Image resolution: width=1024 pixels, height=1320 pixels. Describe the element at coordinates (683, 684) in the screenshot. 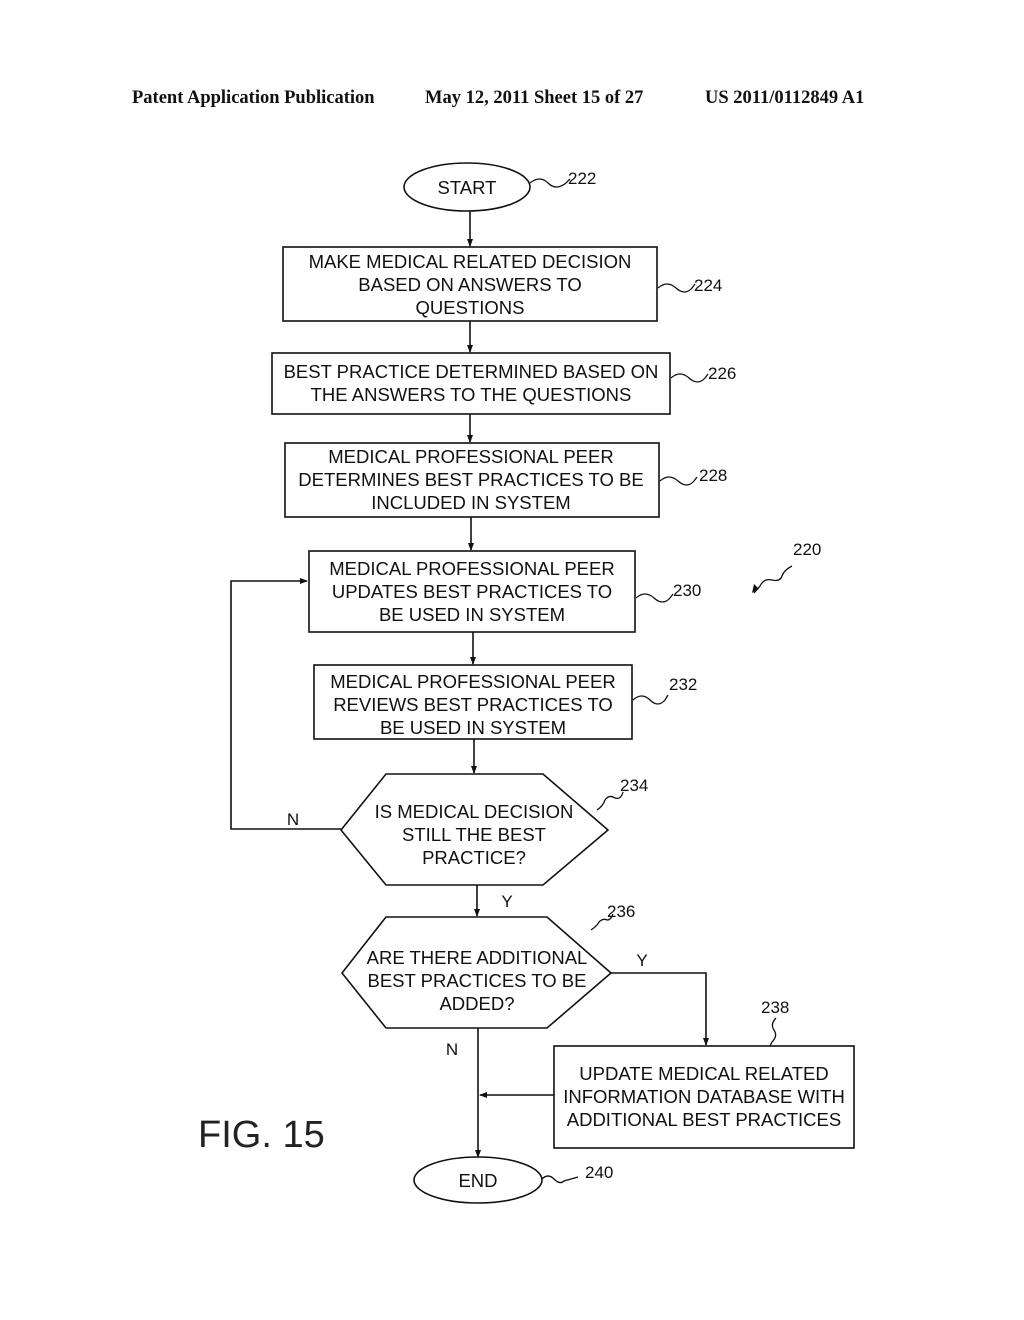

I see `ref-232: 232` at that location.